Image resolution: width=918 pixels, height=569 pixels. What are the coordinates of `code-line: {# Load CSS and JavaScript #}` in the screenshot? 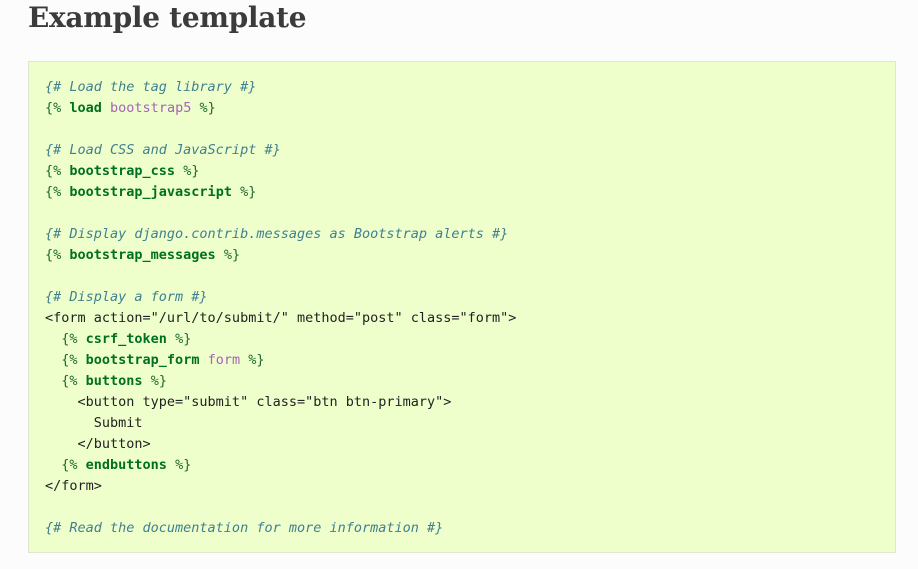 It's located at (280, 150).